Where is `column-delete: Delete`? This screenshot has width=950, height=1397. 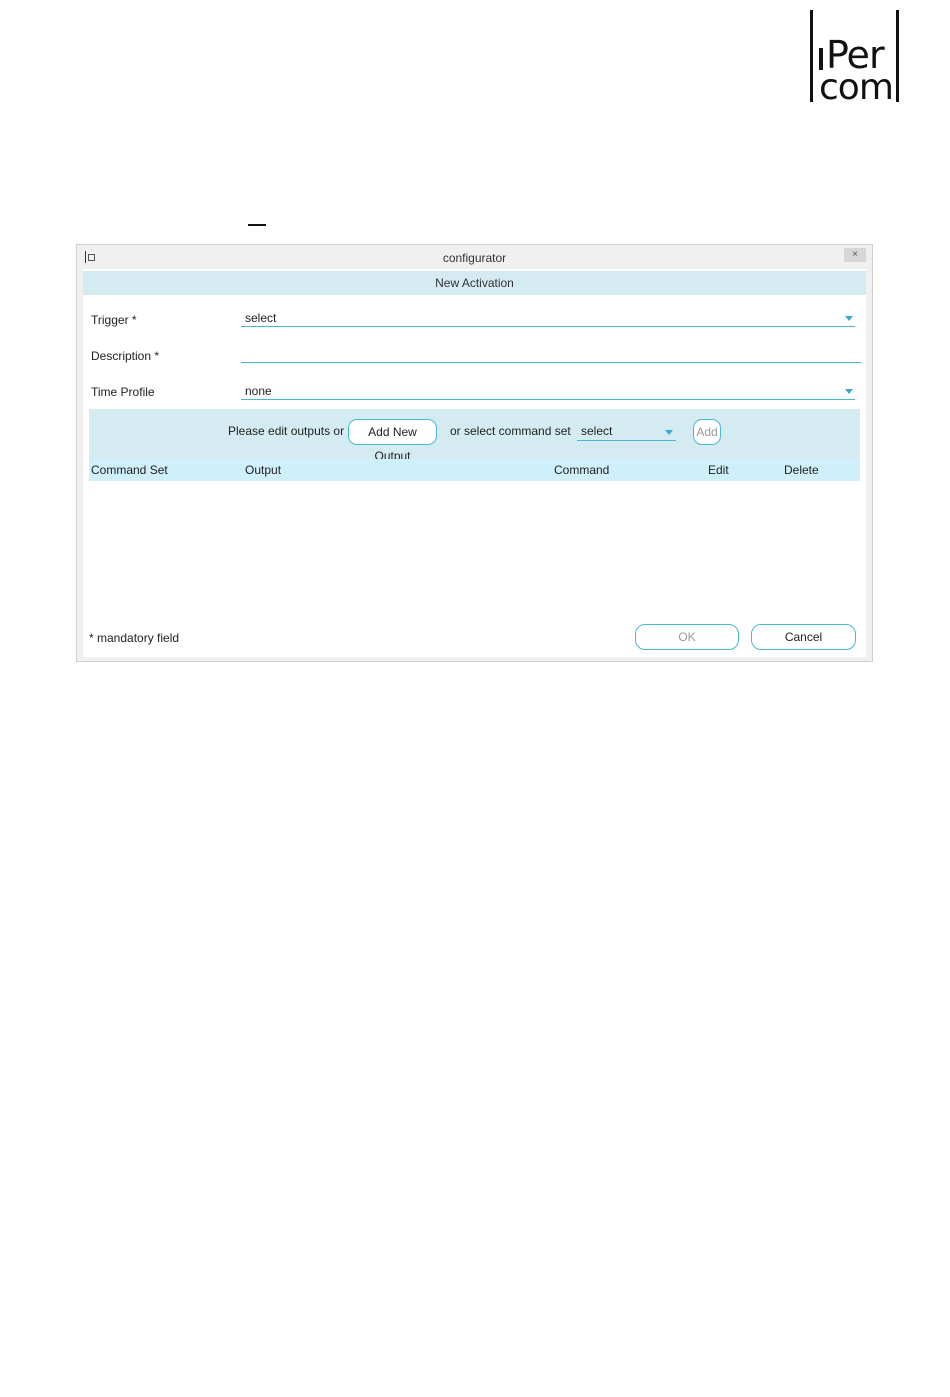
column-delete: Delete is located at coordinates (801, 470).